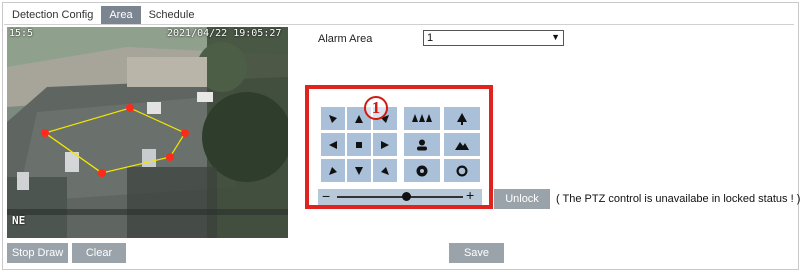 The image size is (802, 273). I want to click on down-right-arrow-icon, so click(385, 170).